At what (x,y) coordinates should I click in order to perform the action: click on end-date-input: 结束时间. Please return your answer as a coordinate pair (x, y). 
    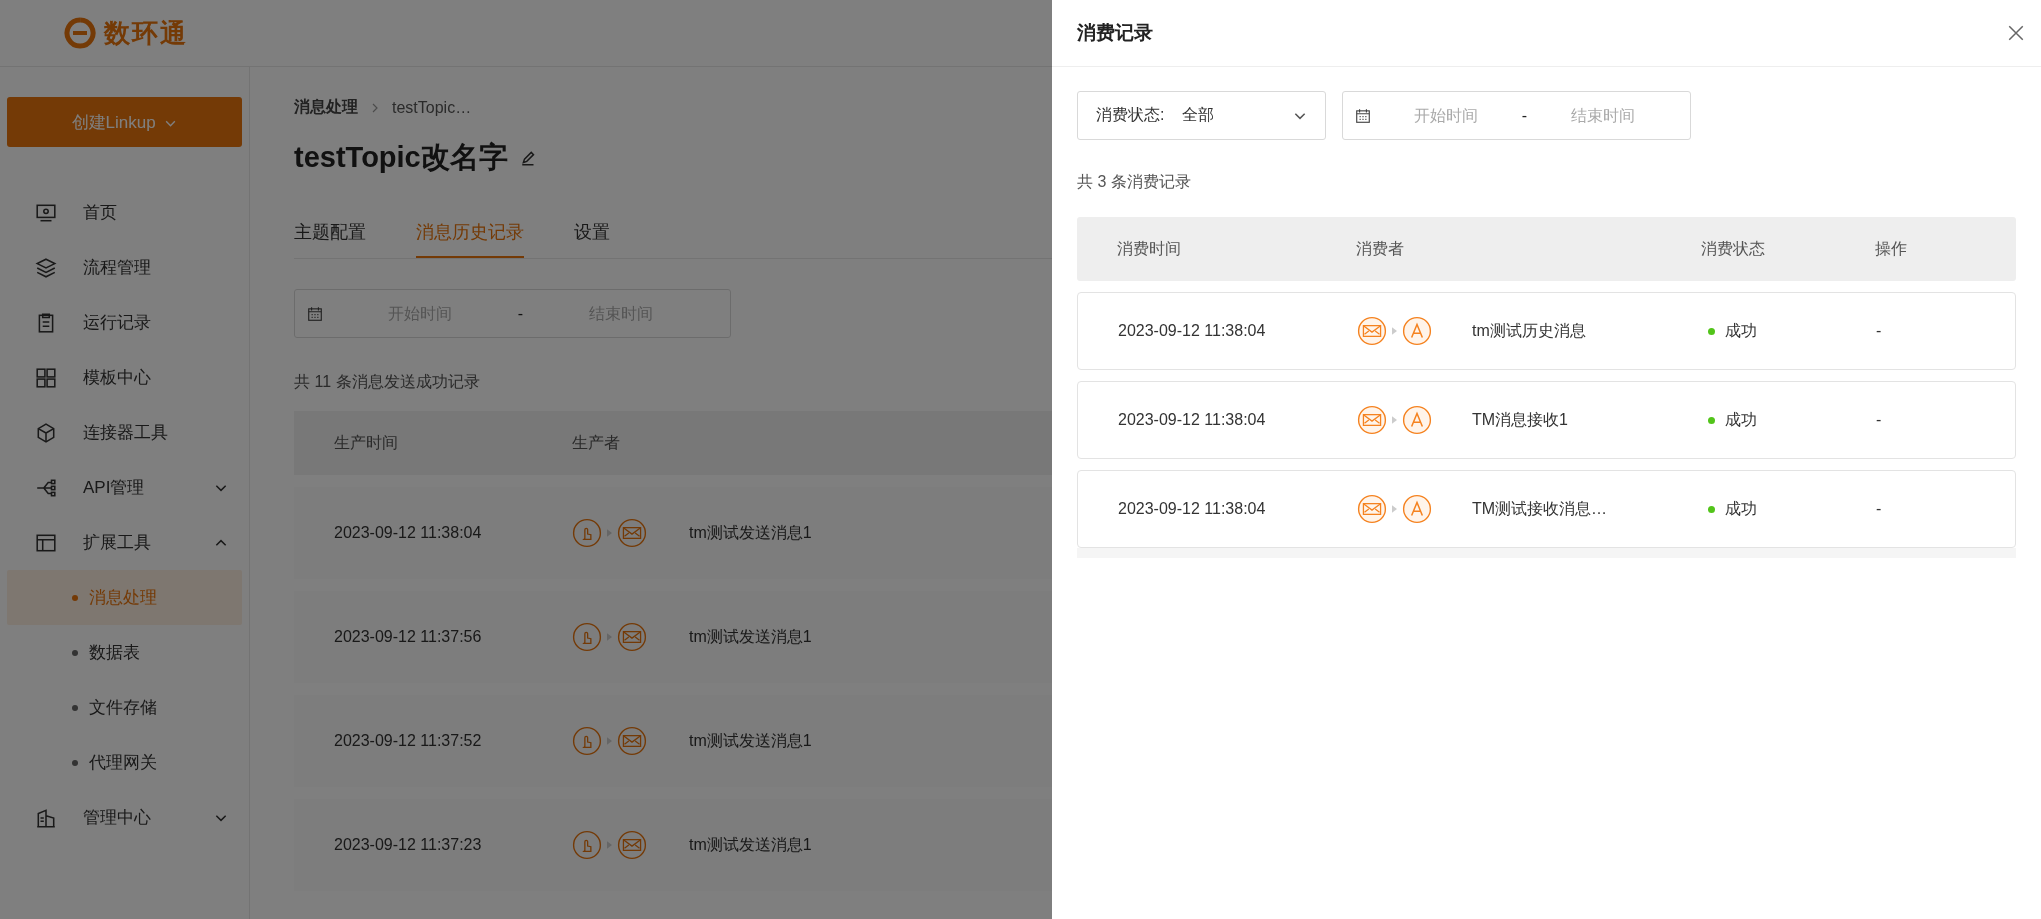
    Looking at the image, I should click on (1602, 115).